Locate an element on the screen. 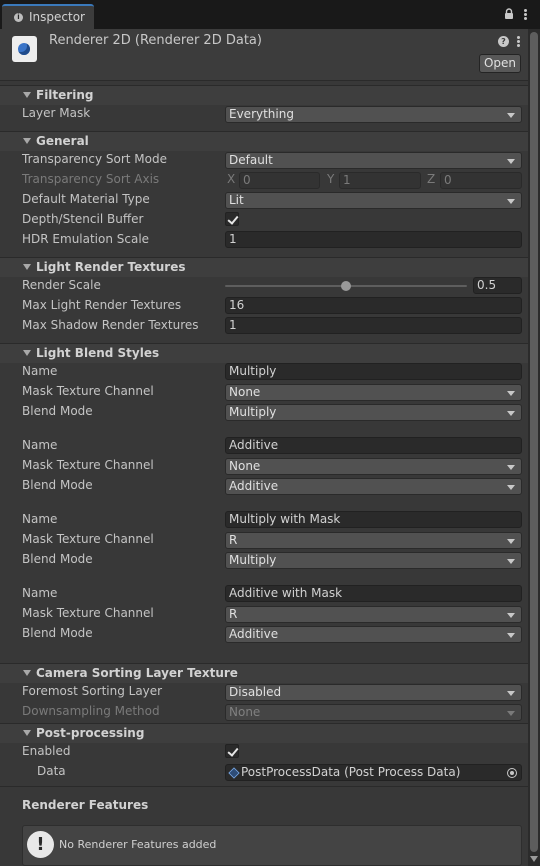 Image resolution: width=540 pixels, height=866 pixels. help-icon: ? is located at coordinates (503, 41).